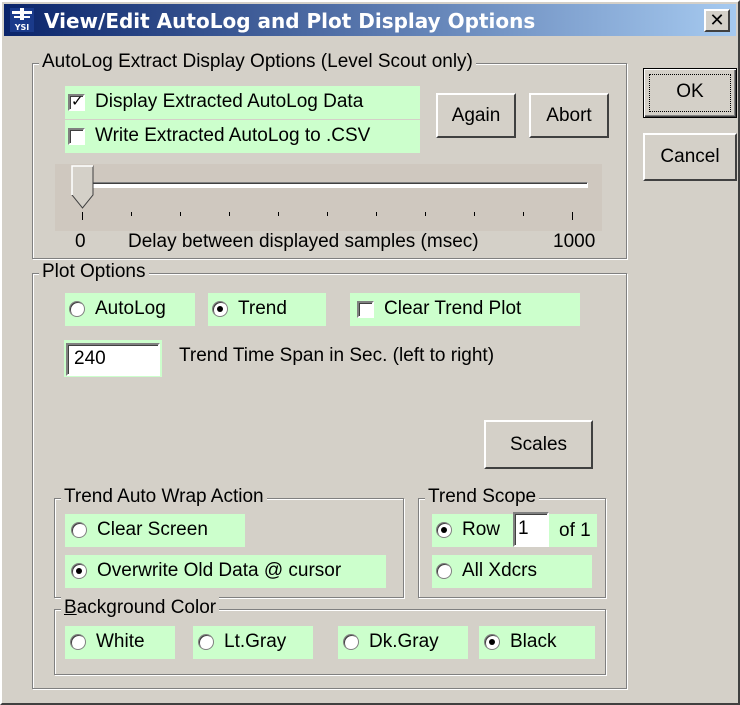  What do you see at coordinates (120, 641) in the screenshot?
I see `white-radio-label: White` at bounding box center [120, 641].